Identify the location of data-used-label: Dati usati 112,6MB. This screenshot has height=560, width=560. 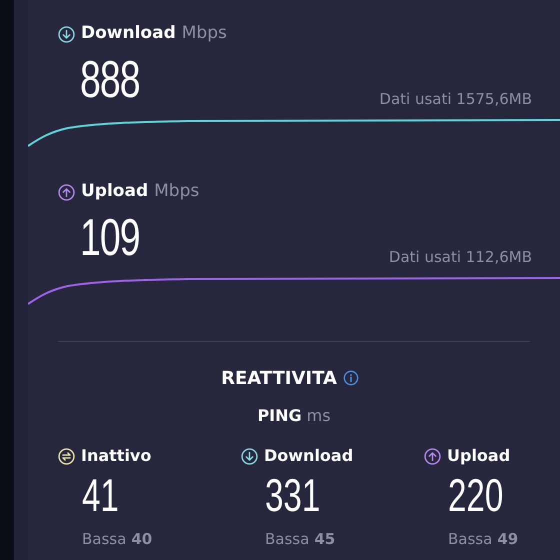
(460, 257).